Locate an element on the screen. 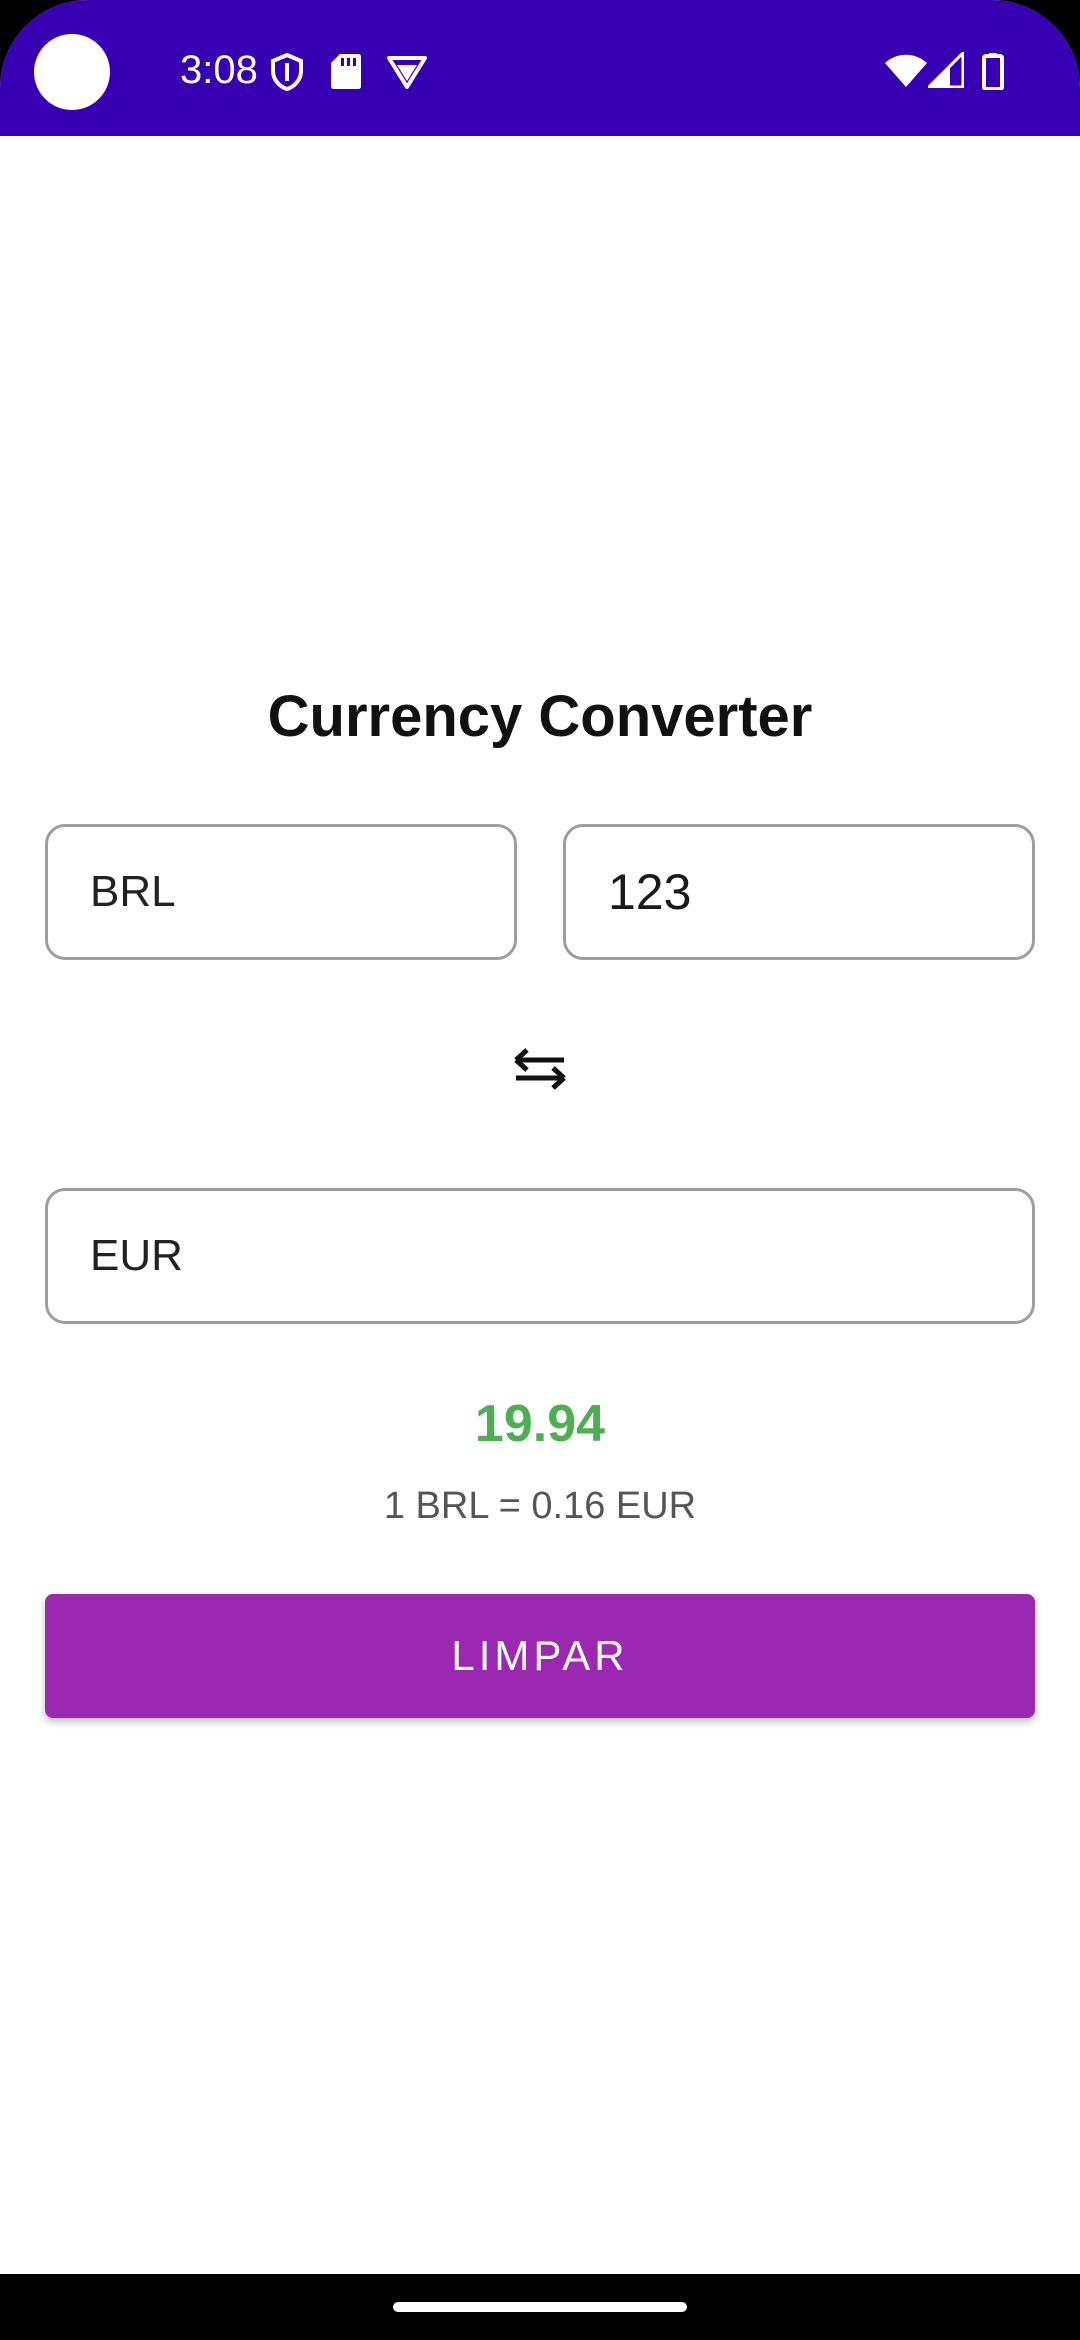 Image resolution: width=1080 pixels, height=2340 pixels. status-bar: 3:08 is located at coordinates (540, 68).